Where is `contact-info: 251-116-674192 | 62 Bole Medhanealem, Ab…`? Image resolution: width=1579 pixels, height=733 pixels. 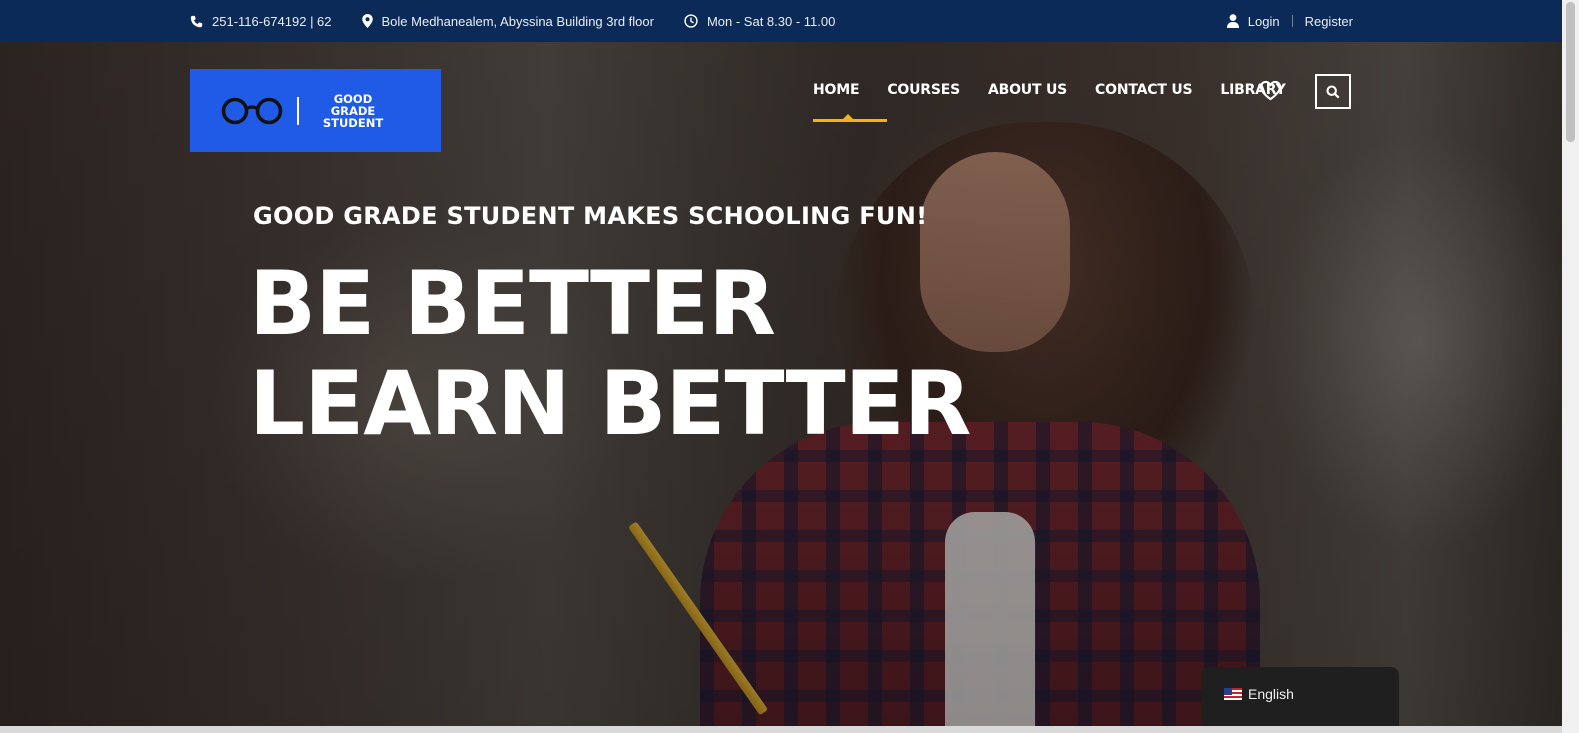
contact-info: 251-116-674192 | 62 Bole Medhanealem, Ab… is located at coordinates (527, 21).